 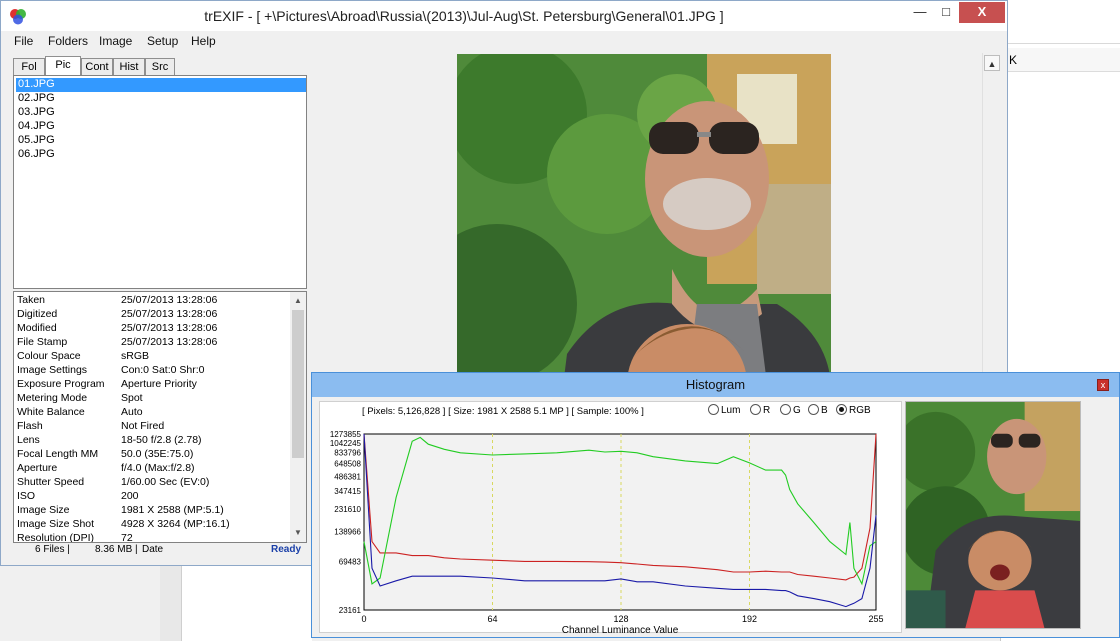 I want to click on exif-value: 200, so click(x=130, y=496).